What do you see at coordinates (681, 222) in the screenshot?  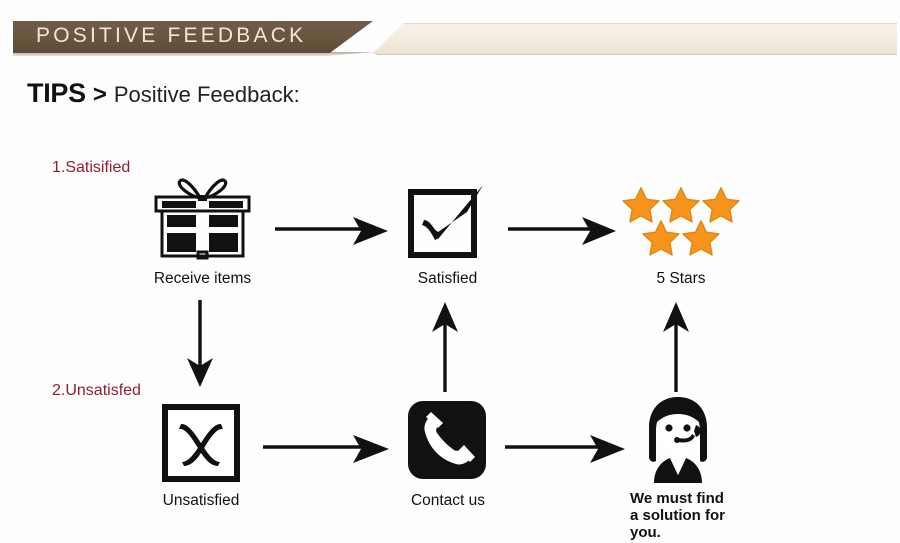 I see `five-stars-icon` at bounding box center [681, 222].